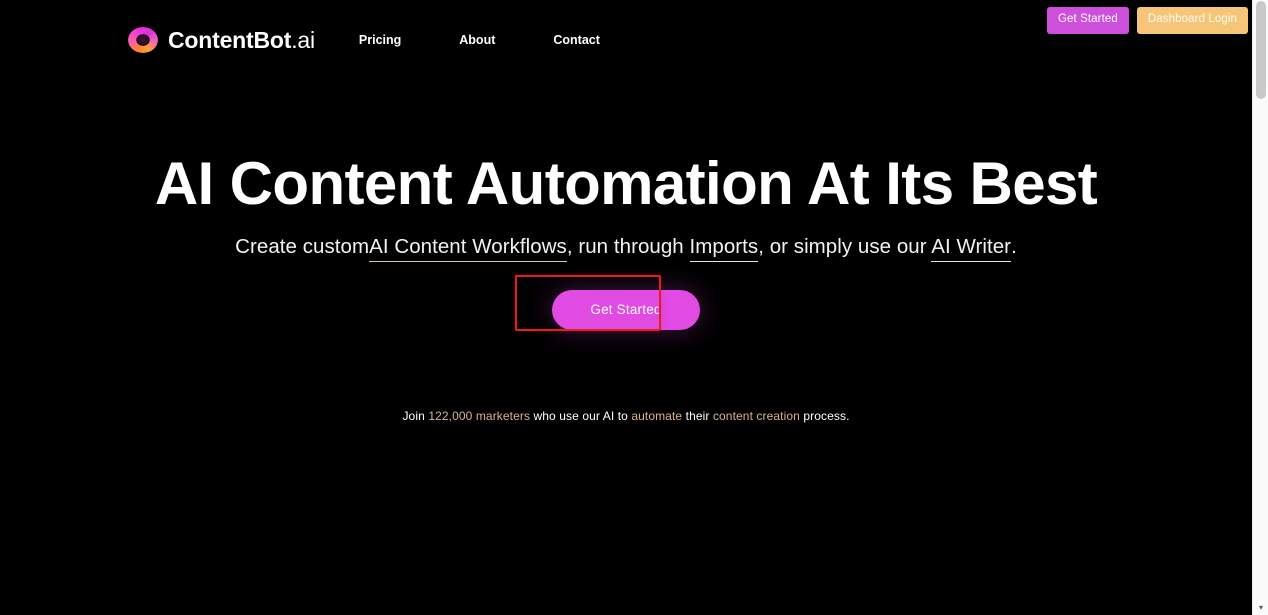 This screenshot has height=615, width=1268. I want to click on hero-get-started-button: Get Started, so click(626, 309).